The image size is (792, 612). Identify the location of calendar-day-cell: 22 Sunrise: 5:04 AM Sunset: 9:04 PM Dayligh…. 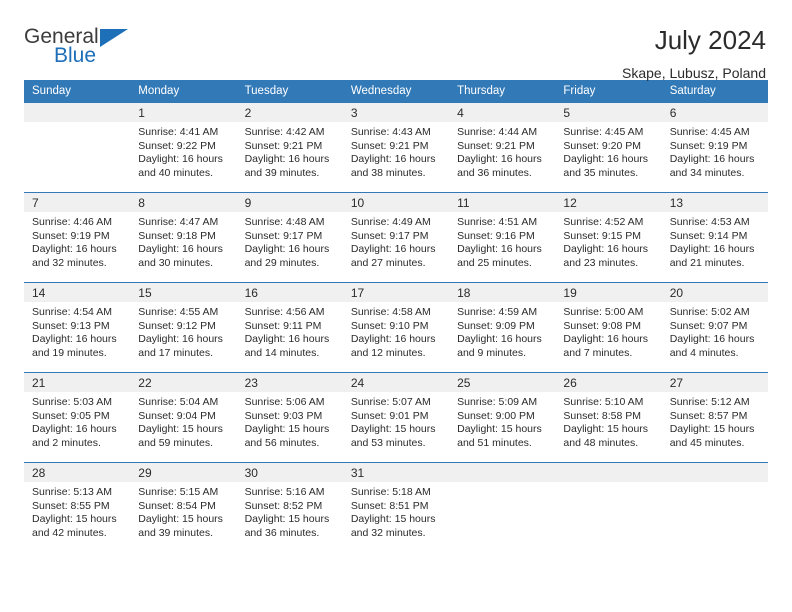
(183, 417).